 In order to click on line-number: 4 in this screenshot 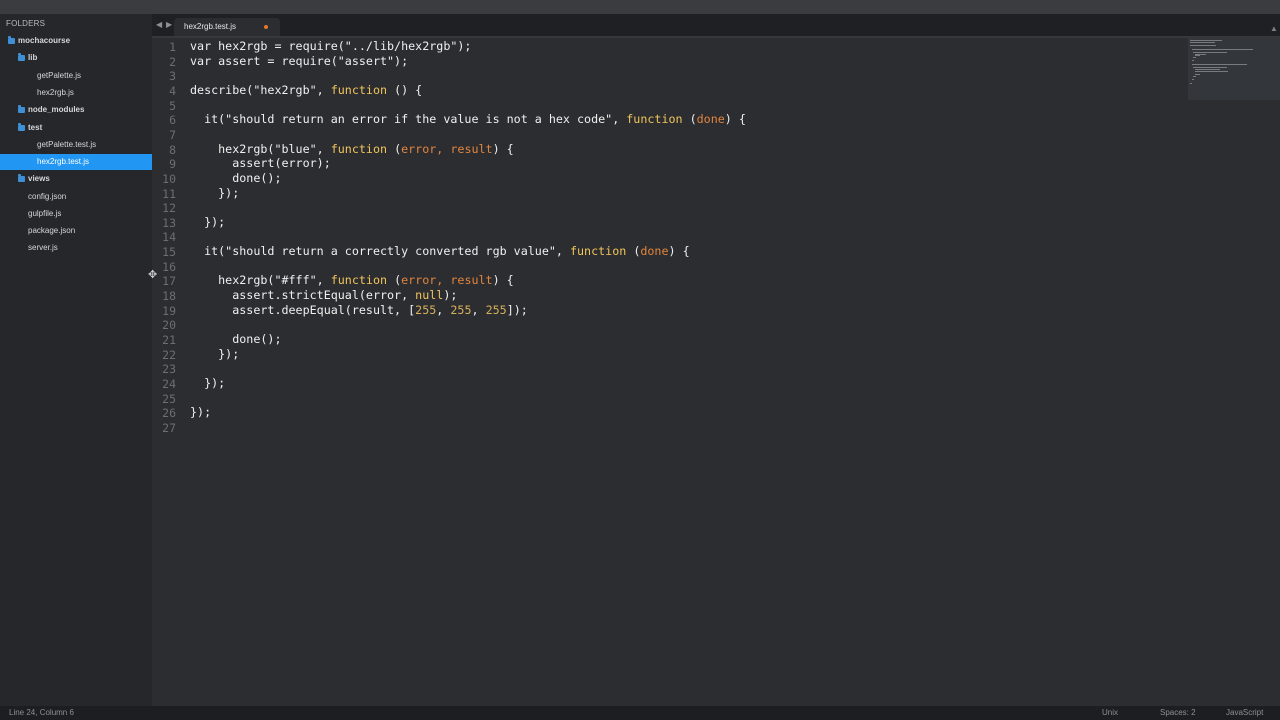, I will do `click(172, 90)`.